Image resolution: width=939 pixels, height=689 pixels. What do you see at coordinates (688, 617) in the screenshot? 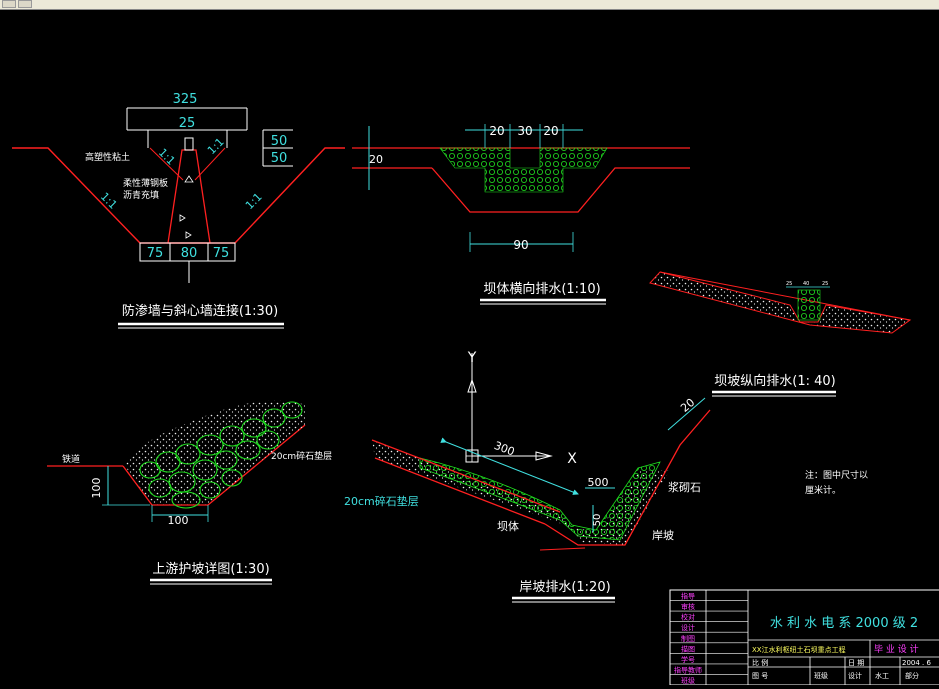
I see `title-block-row-label: 校对` at bounding box center [688, 617].